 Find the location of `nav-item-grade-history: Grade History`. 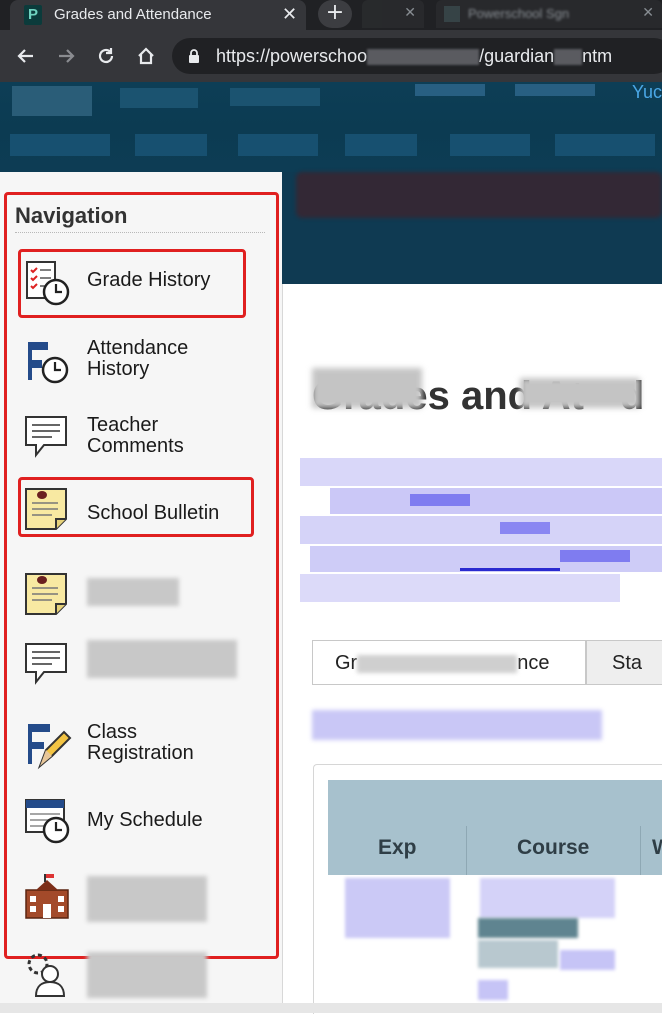

nav-item-grade-history: Grade History is located at coordinates (145, 283).